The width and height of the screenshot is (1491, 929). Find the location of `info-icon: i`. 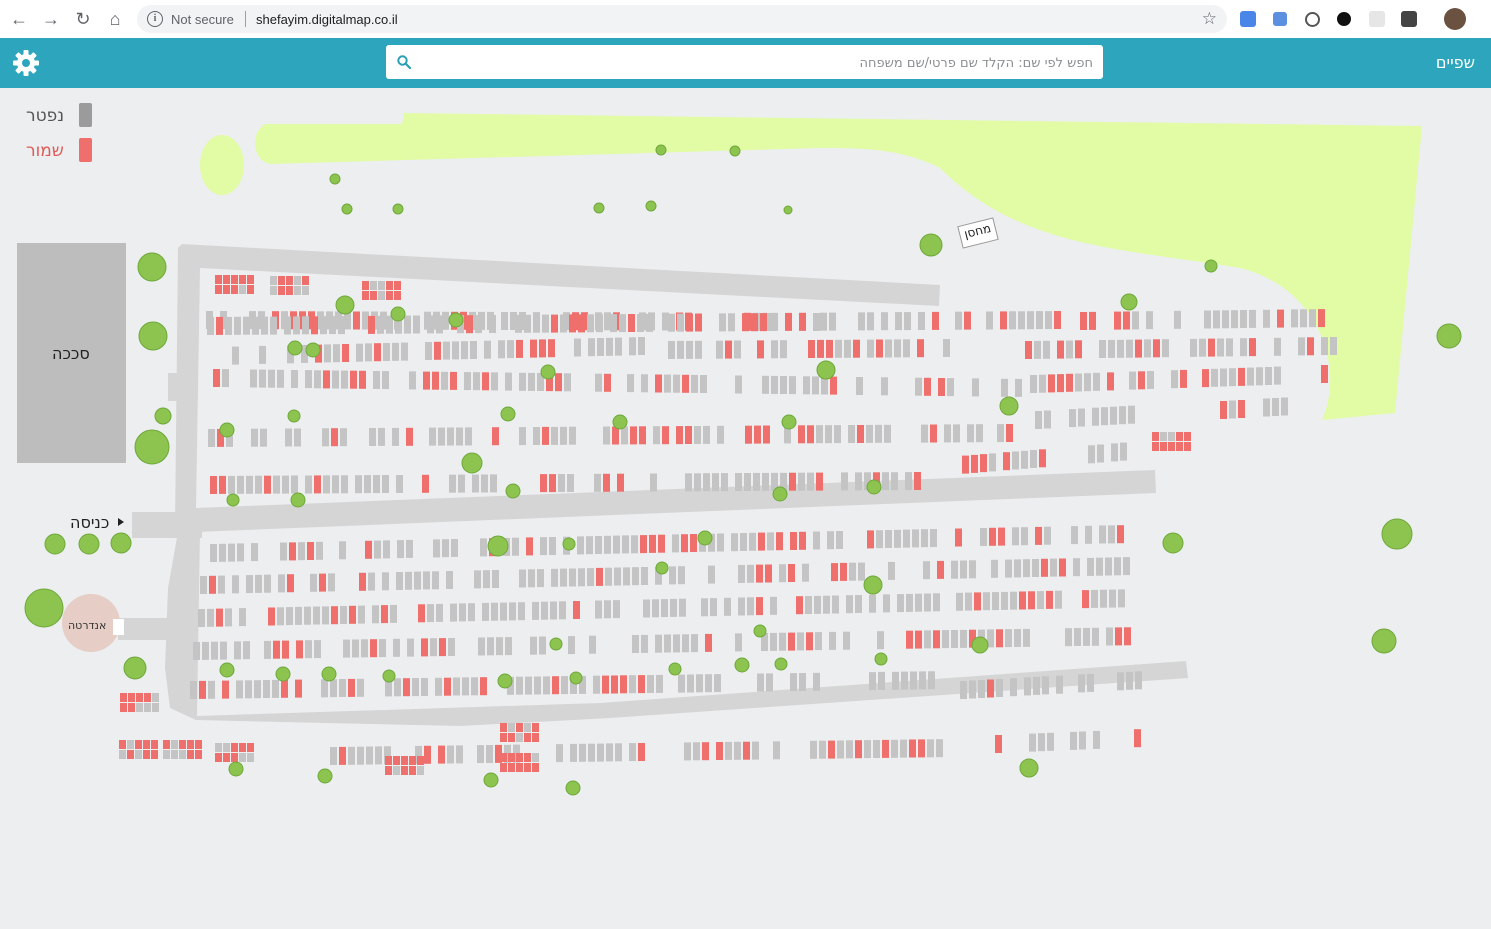

info-icon: i is located at coordinates (155, 19).